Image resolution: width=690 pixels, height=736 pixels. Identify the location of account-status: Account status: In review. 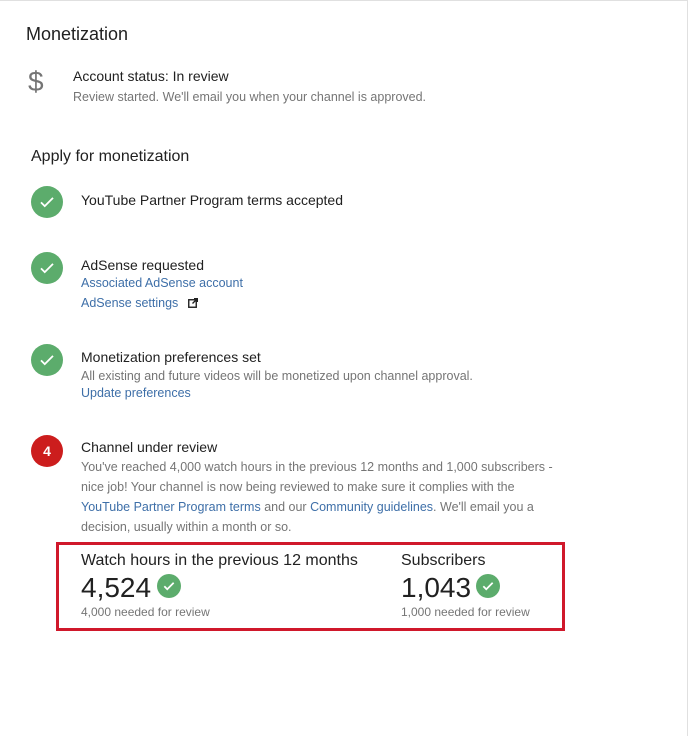
(151, 76).